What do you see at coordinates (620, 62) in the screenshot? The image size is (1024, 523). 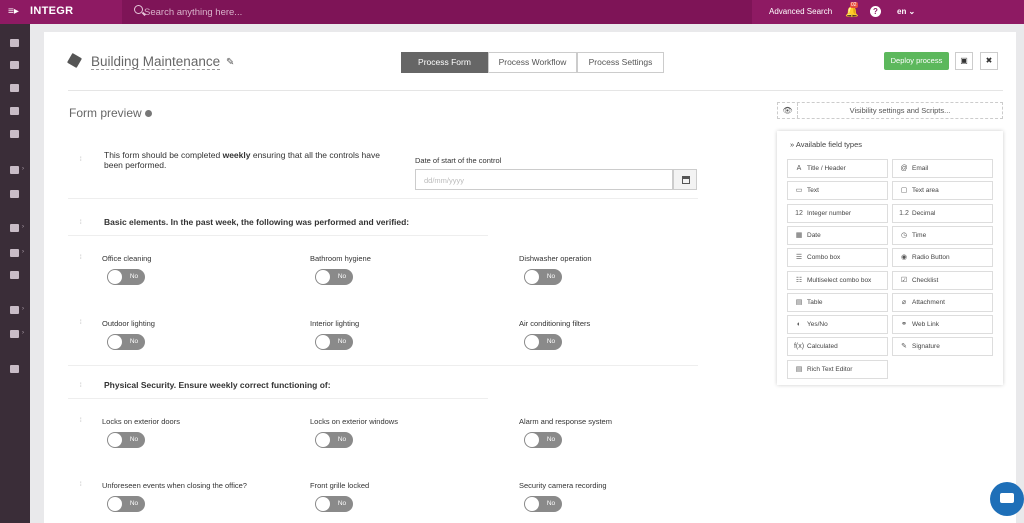 I see `tab-process-settings: Process Settings` at bounding box center [620, 62].